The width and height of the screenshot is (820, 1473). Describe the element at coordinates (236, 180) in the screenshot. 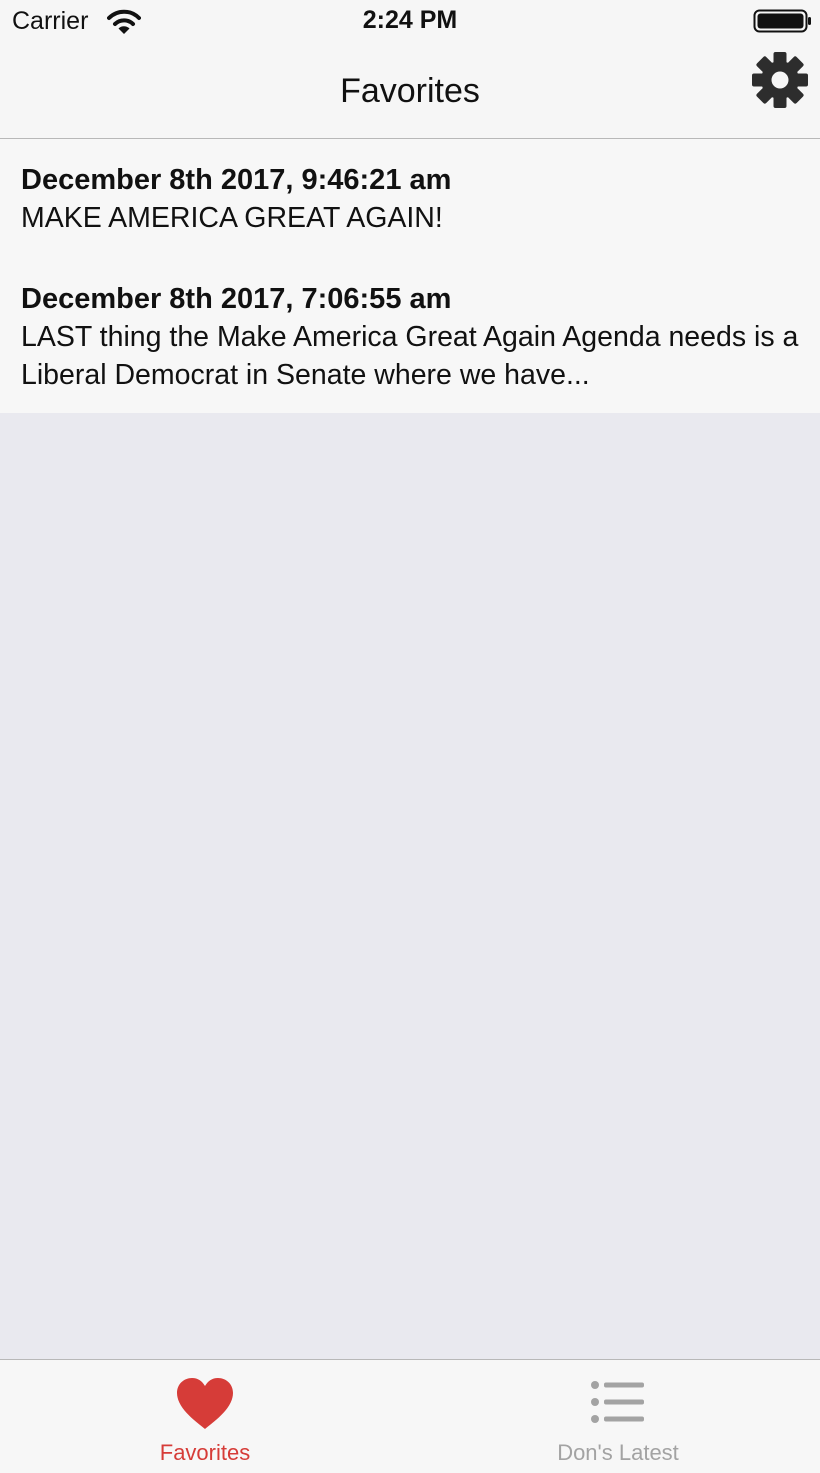

I see `favorite-date: December 8th 2017, 9:46:21 am` at that location.